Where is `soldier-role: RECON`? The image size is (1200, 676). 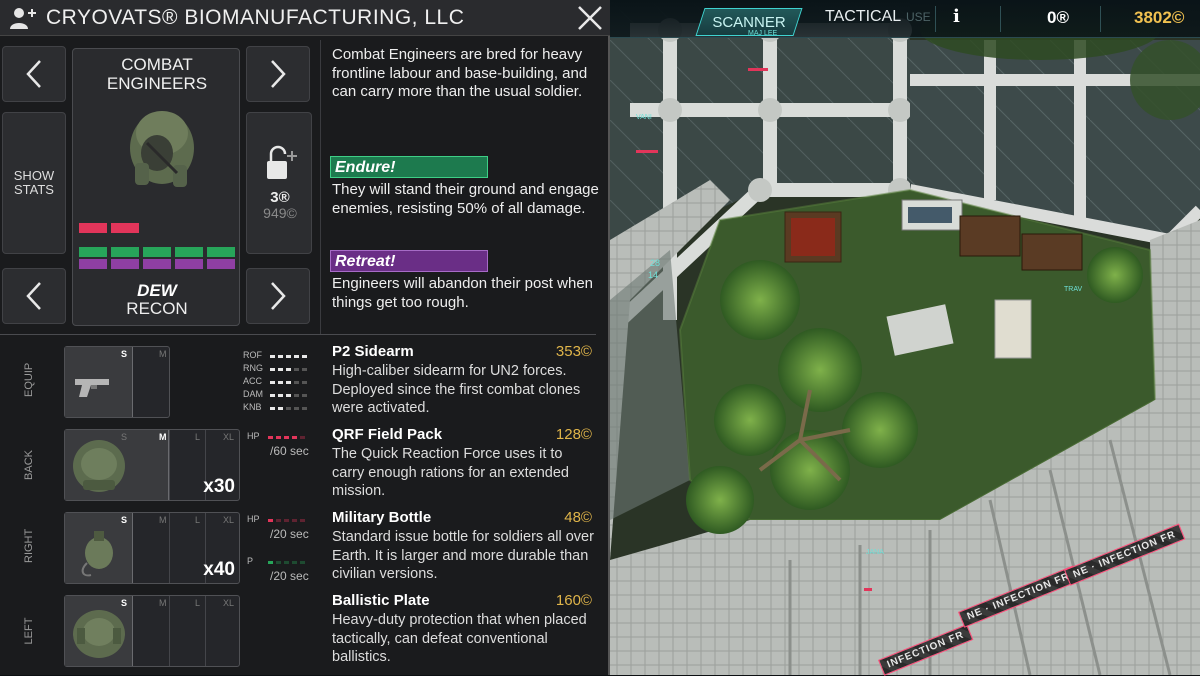
soldier-role: RECON is located at coordinates (157, 308).